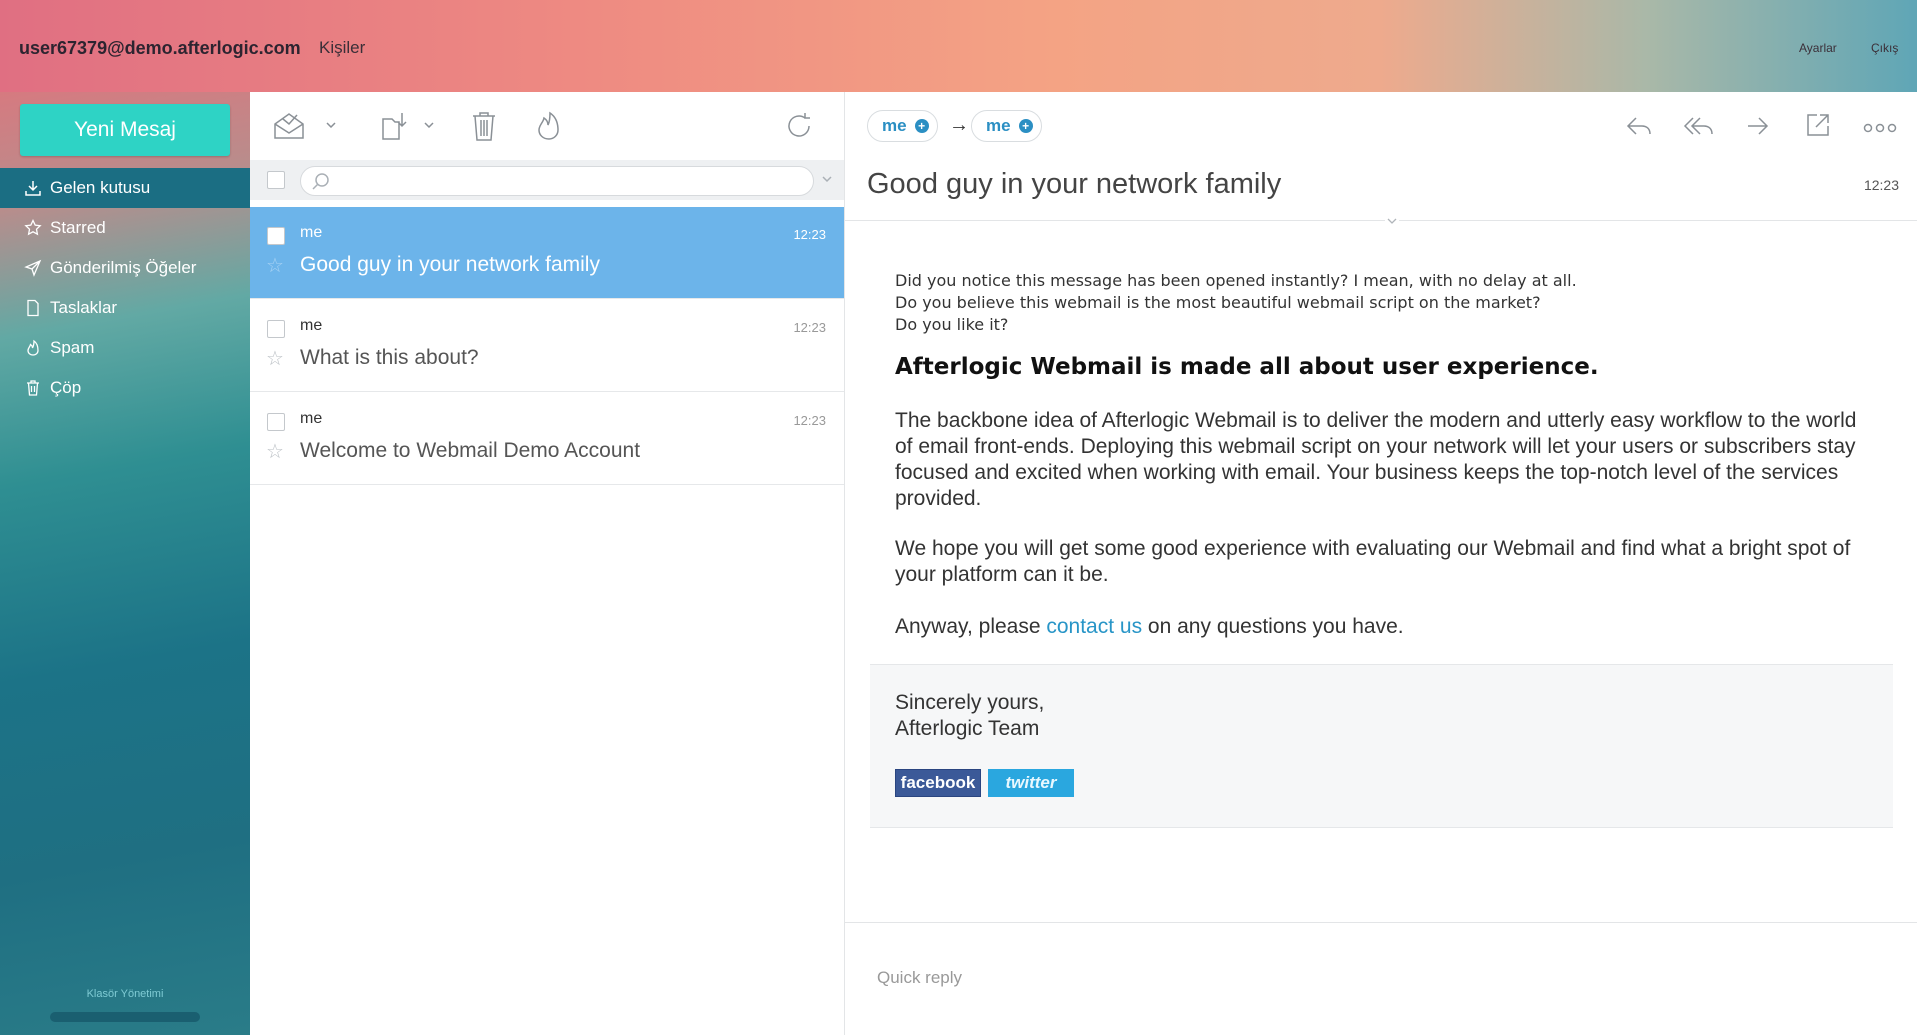 This screenshot has height=1035, width=1917. Describe the element at coordinates (1381, 220) in the screenshot. I see `header-divider` at that location.